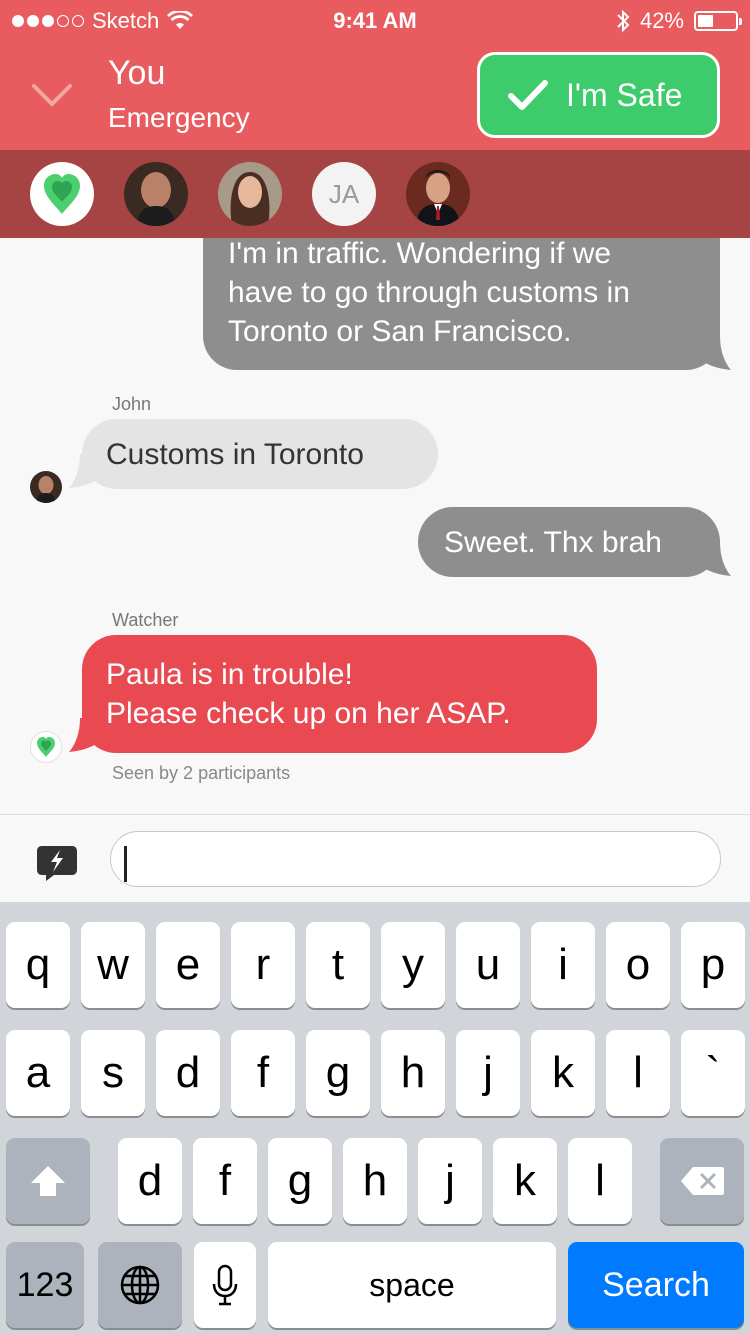 This screenshot has height=1334, width=750. I want to click on key-o: o, so click(638, 965).